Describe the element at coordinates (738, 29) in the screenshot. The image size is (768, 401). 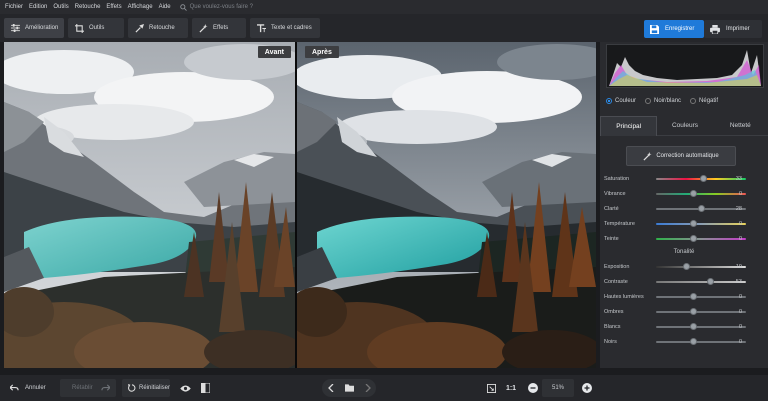
I see `print-button-label: Imprimer` at that location.